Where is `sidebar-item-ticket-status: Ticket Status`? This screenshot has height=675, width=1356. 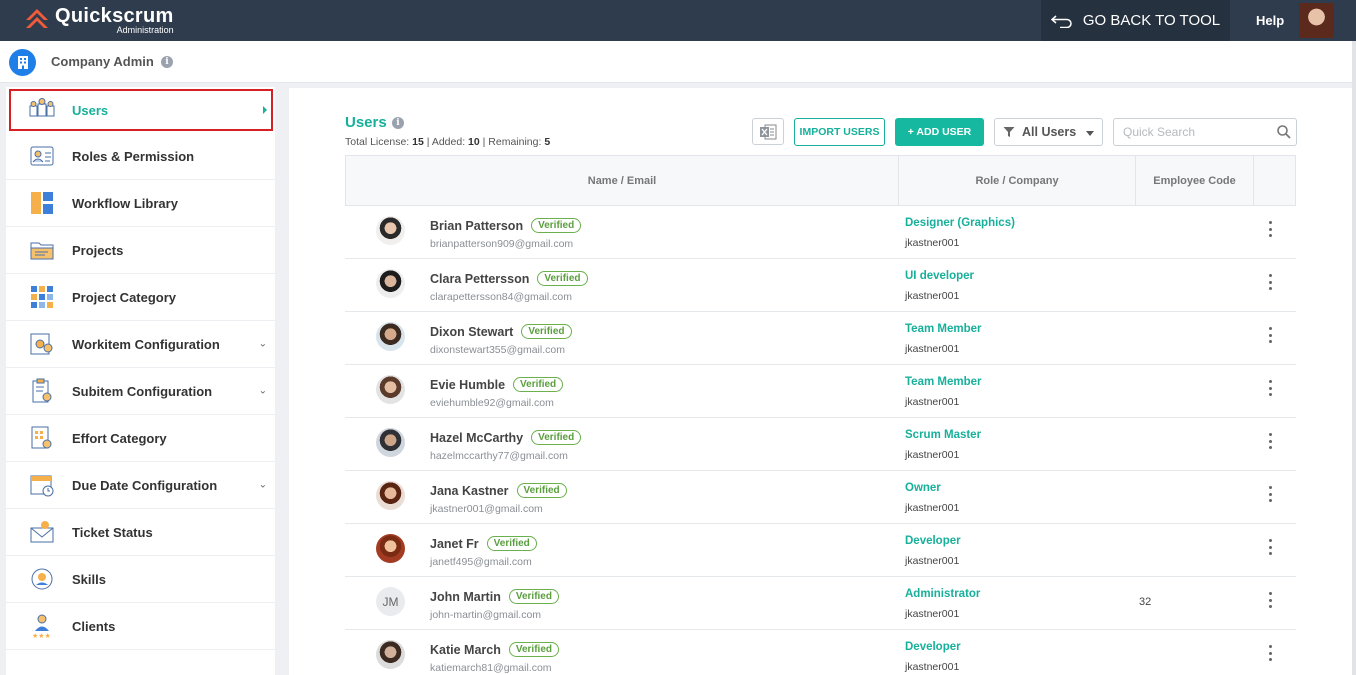 sidebar-item-ticket-status: Ticket Status is located at coordinates (140, 532).